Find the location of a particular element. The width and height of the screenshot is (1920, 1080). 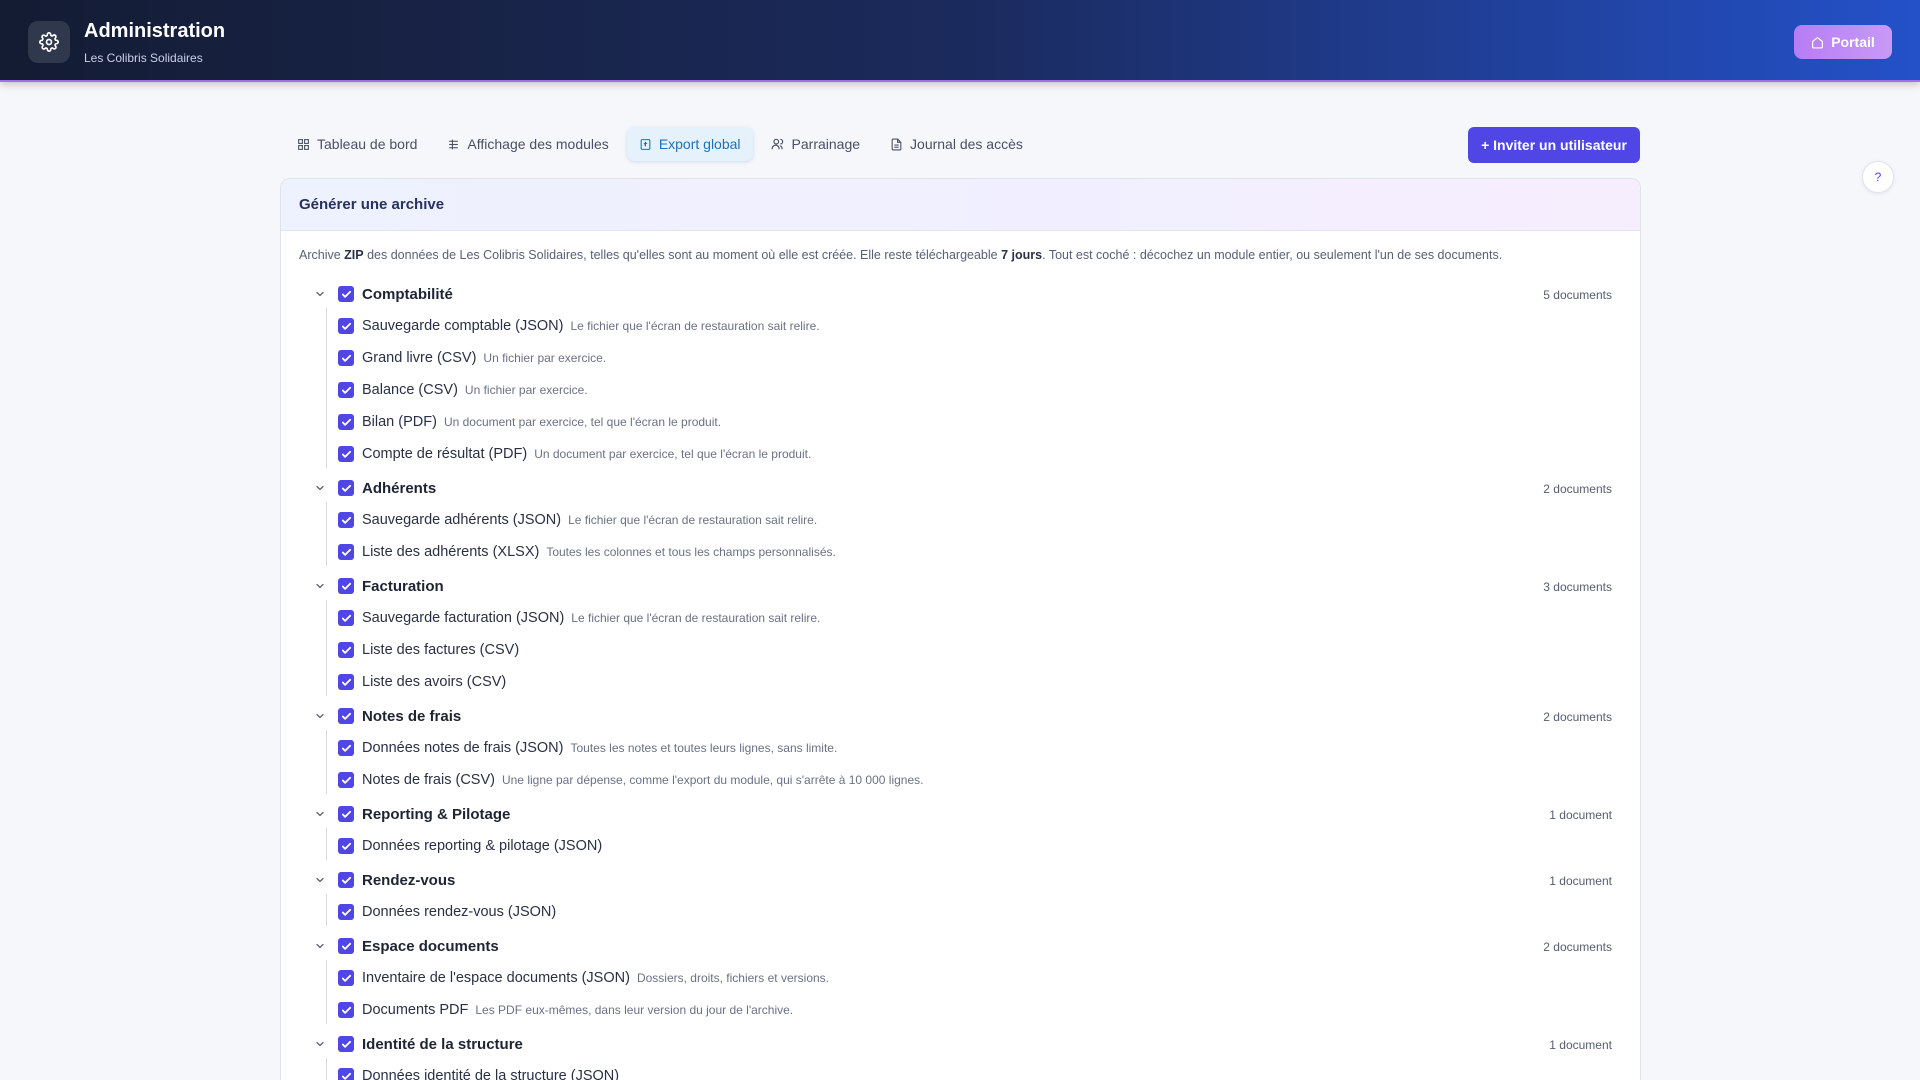

archive-icon is located at coordinates (645, 144).